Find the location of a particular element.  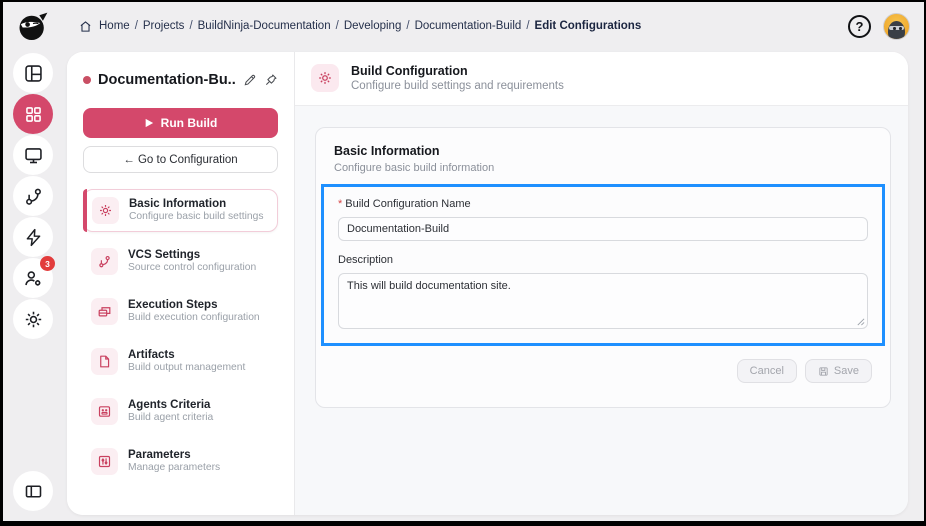

save-label: Save is located at coordinates (846, 371).